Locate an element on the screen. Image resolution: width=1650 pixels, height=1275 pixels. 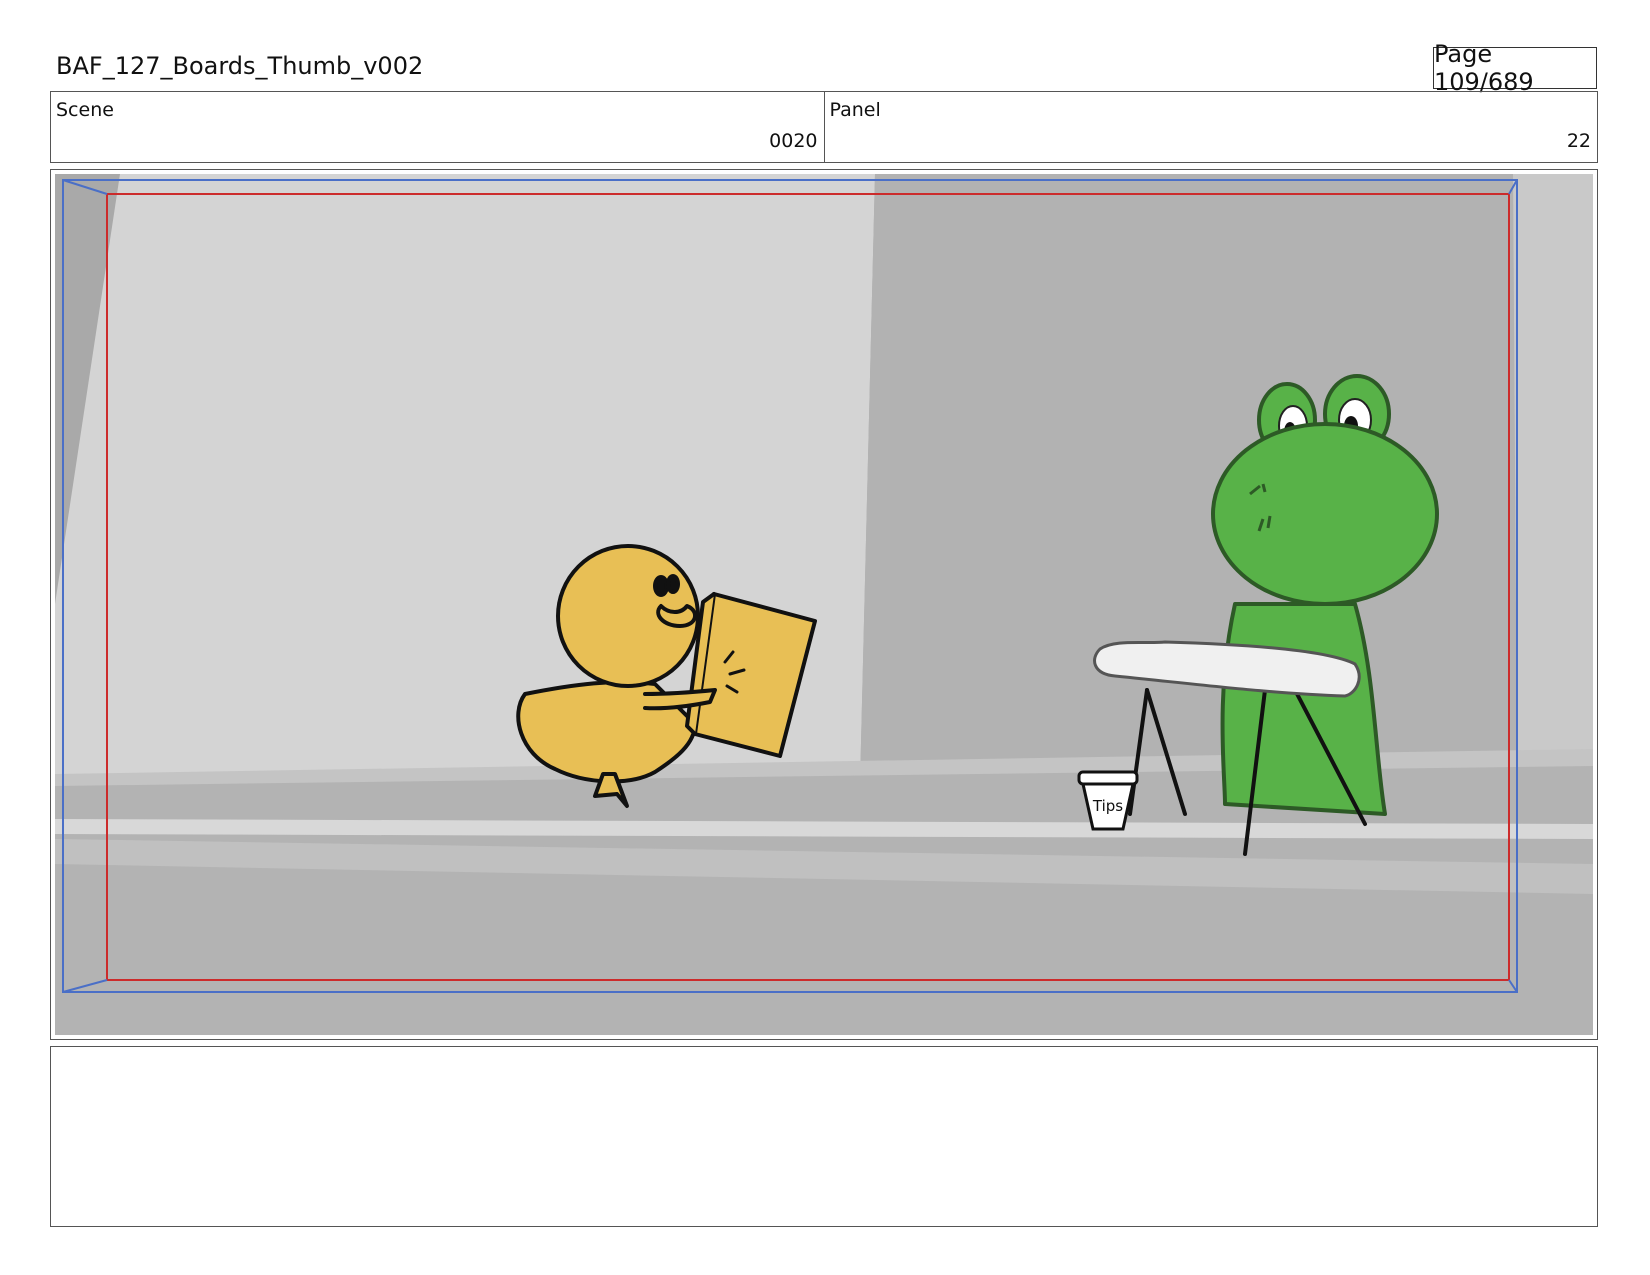
page-number: Page 109/689 is located at coordinates (1515, 68).